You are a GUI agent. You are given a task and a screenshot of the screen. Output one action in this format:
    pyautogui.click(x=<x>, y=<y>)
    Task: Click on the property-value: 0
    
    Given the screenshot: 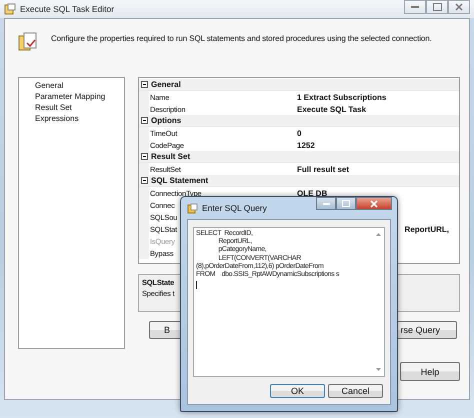 What is the action you would take?
    pyautogui.click(x=299, y=133)
    